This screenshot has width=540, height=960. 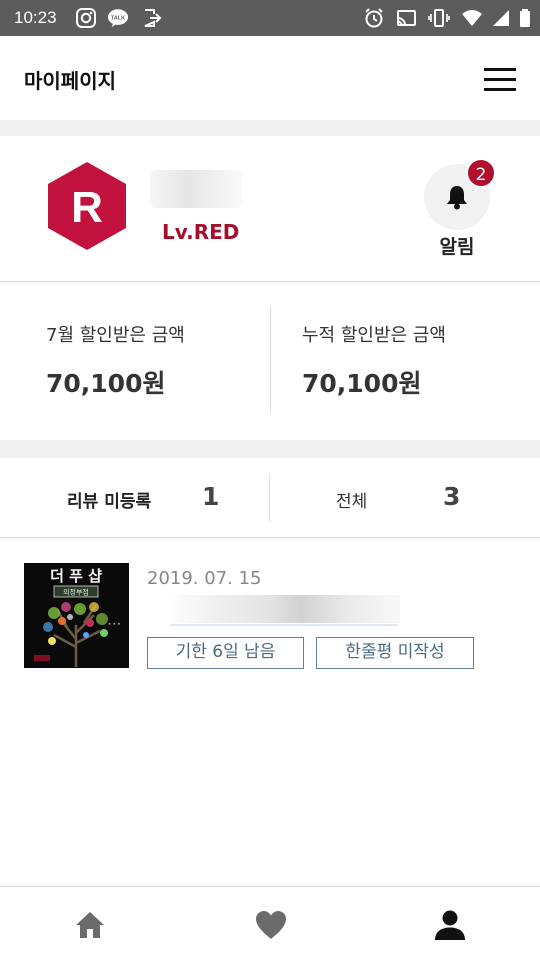 What do you see at coordinates (201, 232) in the screenshot?
I see `member-level: Lv.RED` at bounding box center [201, 232].